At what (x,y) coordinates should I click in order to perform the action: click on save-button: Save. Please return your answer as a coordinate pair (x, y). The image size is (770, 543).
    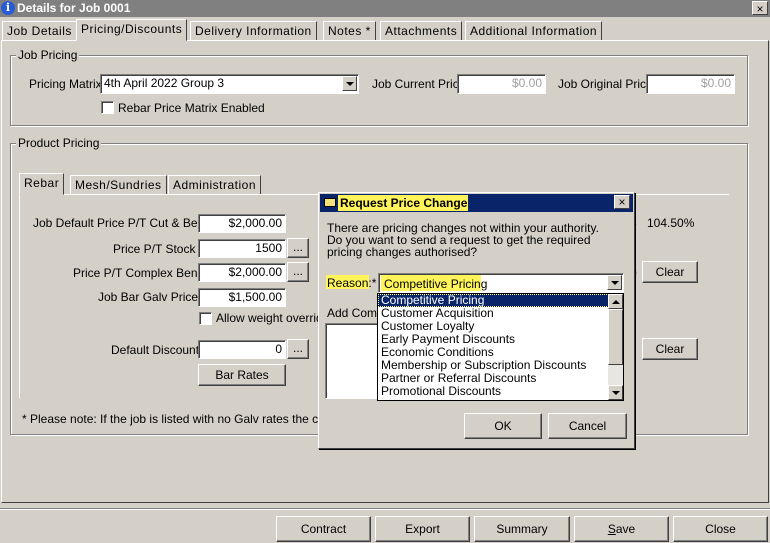
    Looking at the image, I should click on (621, 529).